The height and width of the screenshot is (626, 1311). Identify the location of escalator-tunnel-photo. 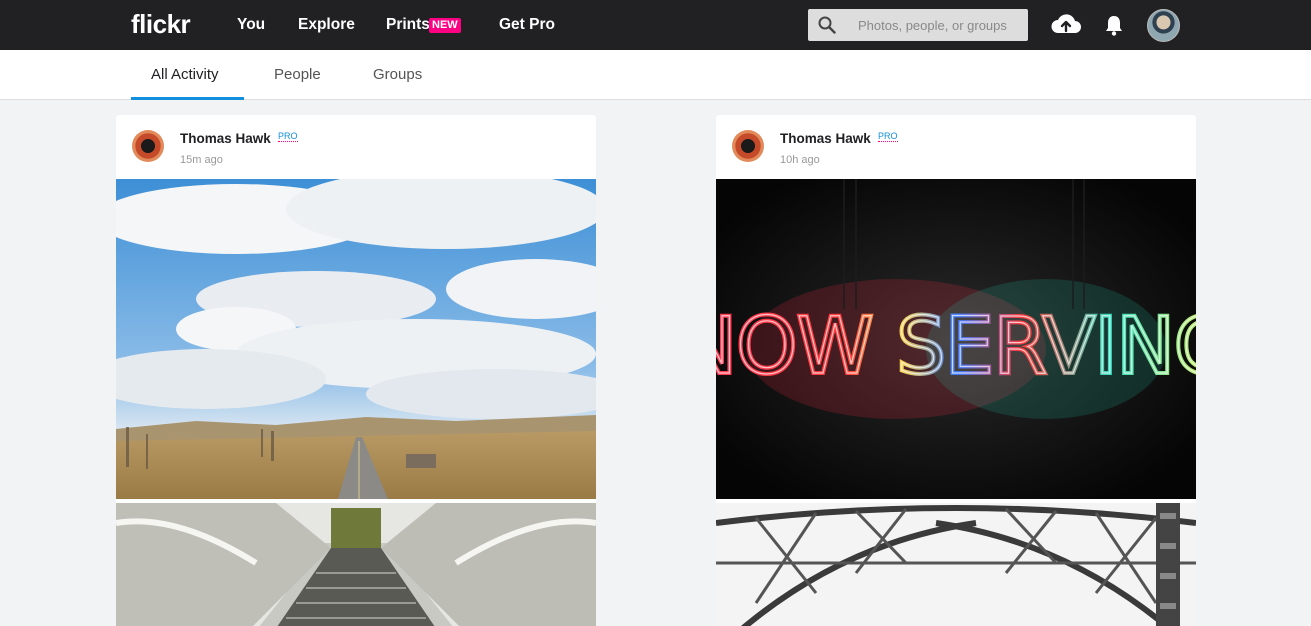
(356, 564).